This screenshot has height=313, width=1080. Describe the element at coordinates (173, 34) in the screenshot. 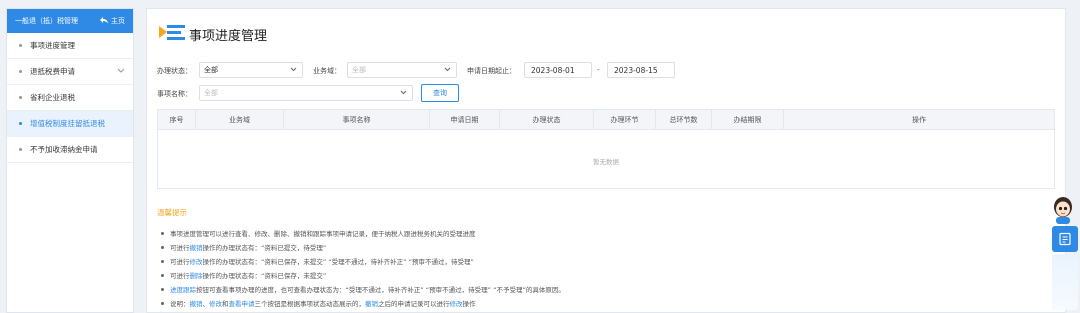

I see `progress-list-icon` at that location.